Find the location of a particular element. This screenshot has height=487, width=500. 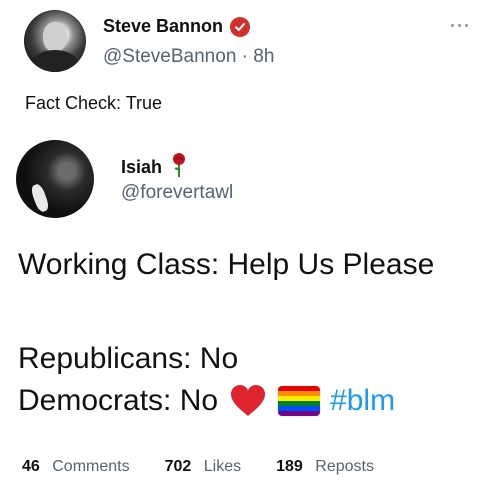

likes-stat: 702 Likes is located at coordinates (203, 467).